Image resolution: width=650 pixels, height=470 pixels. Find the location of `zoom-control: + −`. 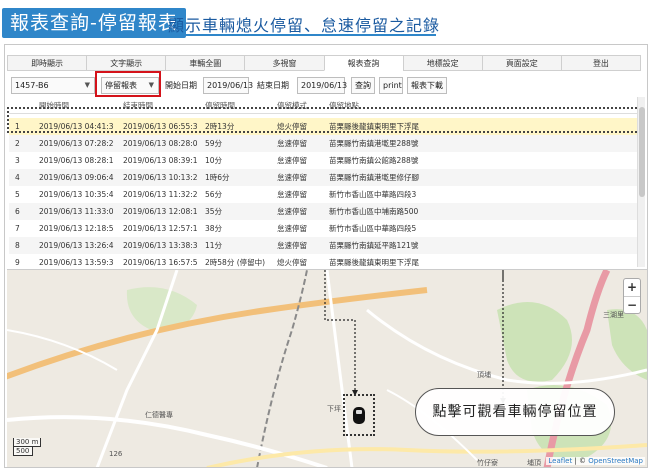

zoom-control: + − is located at coordinates (632, 296).